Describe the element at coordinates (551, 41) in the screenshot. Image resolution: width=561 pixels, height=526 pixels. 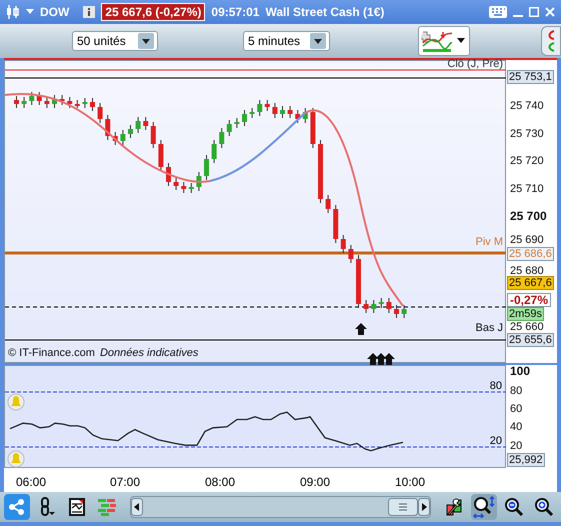
I see `swap-button` at that location.